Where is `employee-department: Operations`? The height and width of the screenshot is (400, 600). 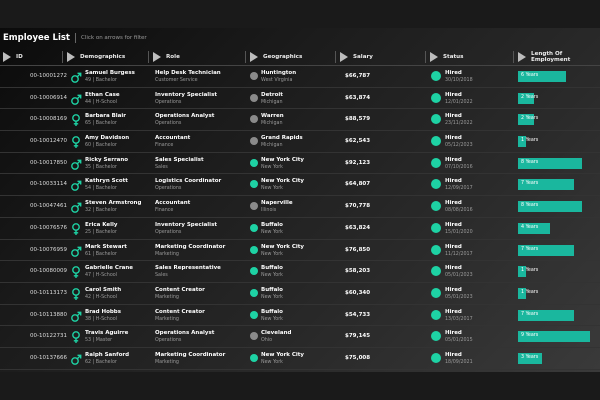
employee-department: Operations is located at coordinates (168, 232).